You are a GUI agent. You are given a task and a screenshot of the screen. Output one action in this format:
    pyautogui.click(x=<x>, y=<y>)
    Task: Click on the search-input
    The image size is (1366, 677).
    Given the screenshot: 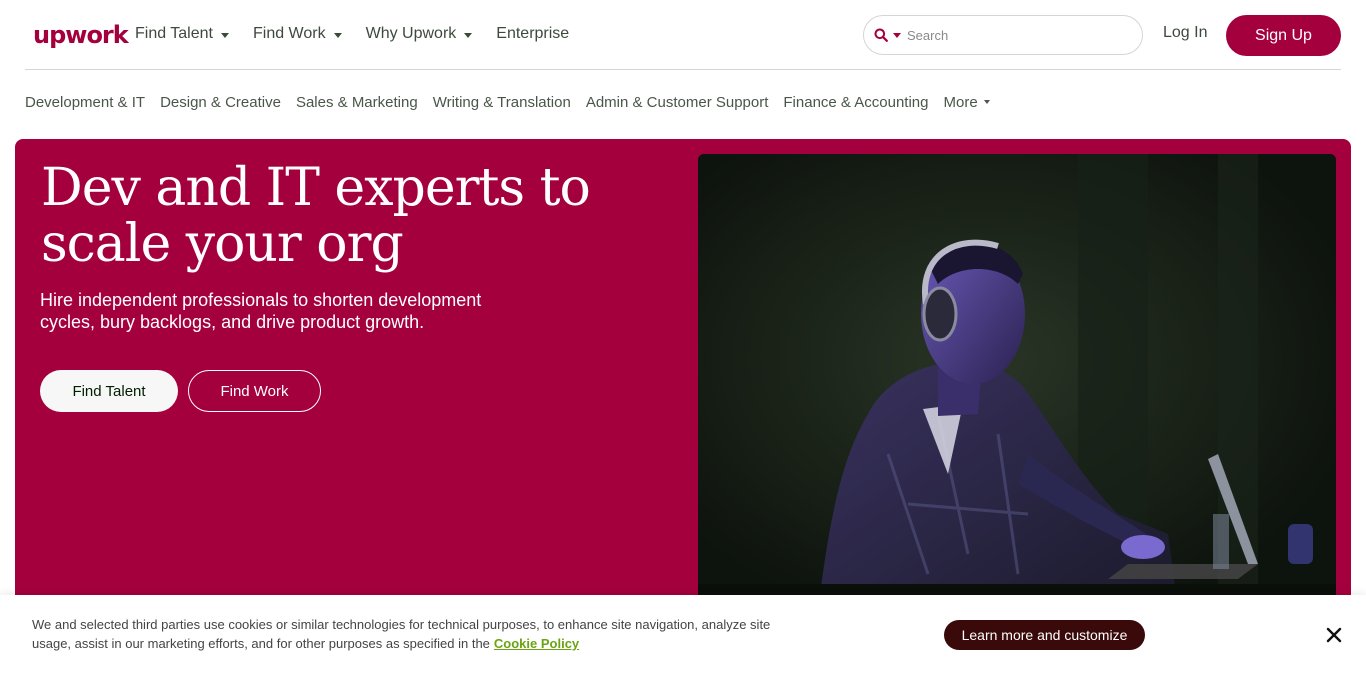 What is the action you would take?
    pyautogui.click(x=1007, y=35)
    